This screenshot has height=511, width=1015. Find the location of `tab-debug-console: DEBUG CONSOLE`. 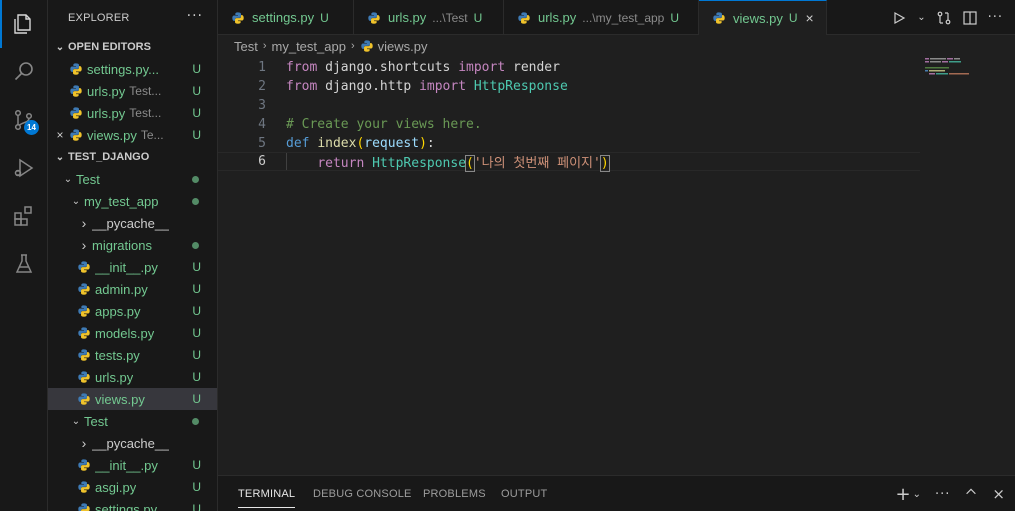

tab-debug-console: DEBUG CONSOLE is located at coordinates (362, 493).